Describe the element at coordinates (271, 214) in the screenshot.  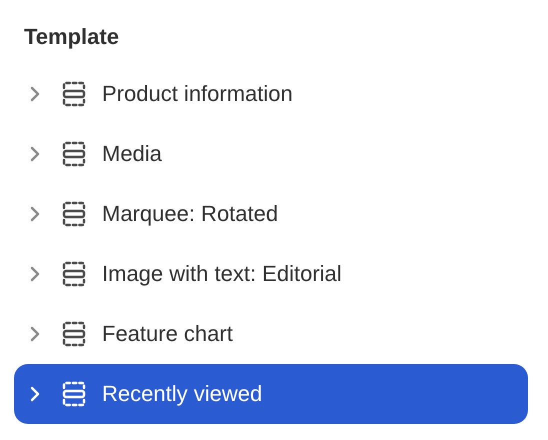
I see `template-section-item: Marquee: Rotated` at that location.